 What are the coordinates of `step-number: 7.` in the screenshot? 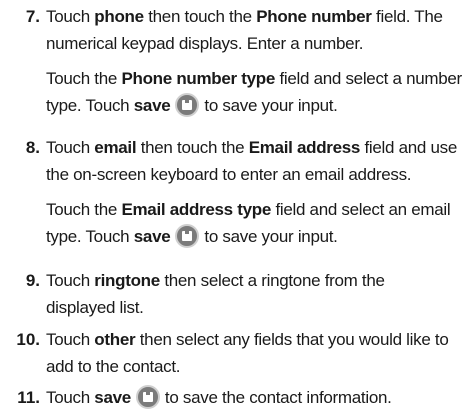 It's located at (32, 16).